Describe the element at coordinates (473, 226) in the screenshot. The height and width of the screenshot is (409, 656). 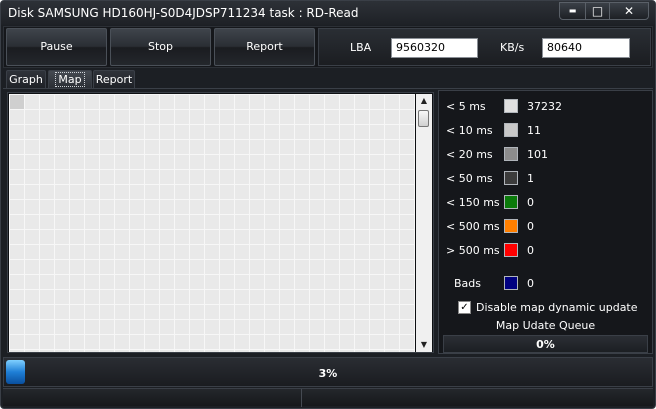
I see `legend-label: < 500 ms` at that location.